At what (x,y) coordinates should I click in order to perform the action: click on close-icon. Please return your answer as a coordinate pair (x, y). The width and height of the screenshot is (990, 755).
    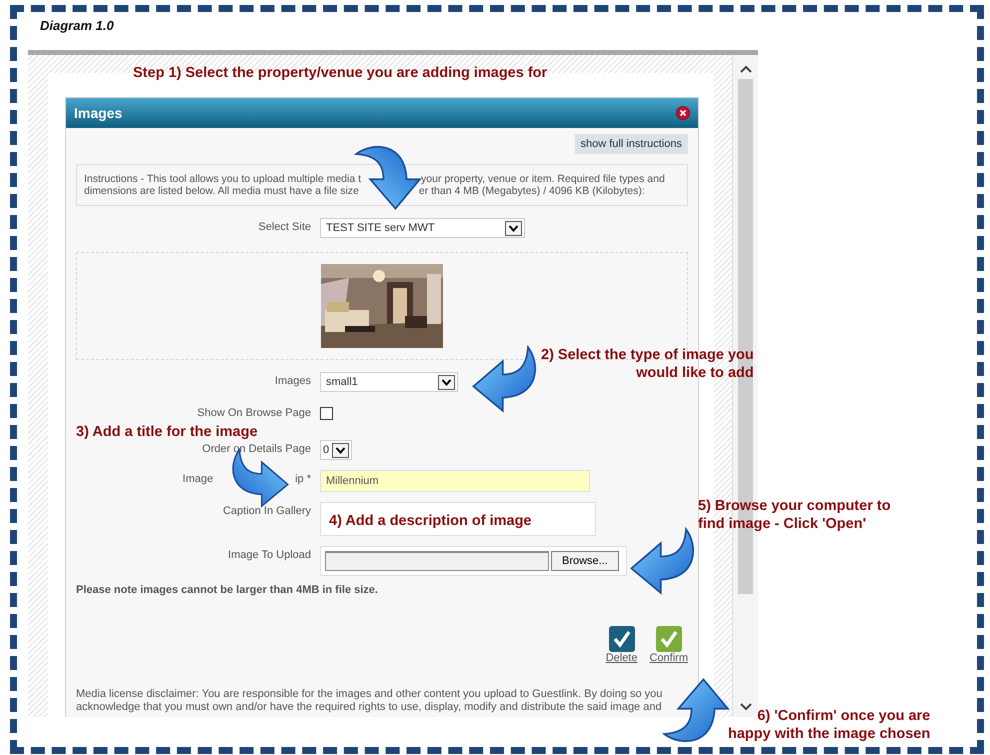
    Looking at the image, I should click on (683, 113).